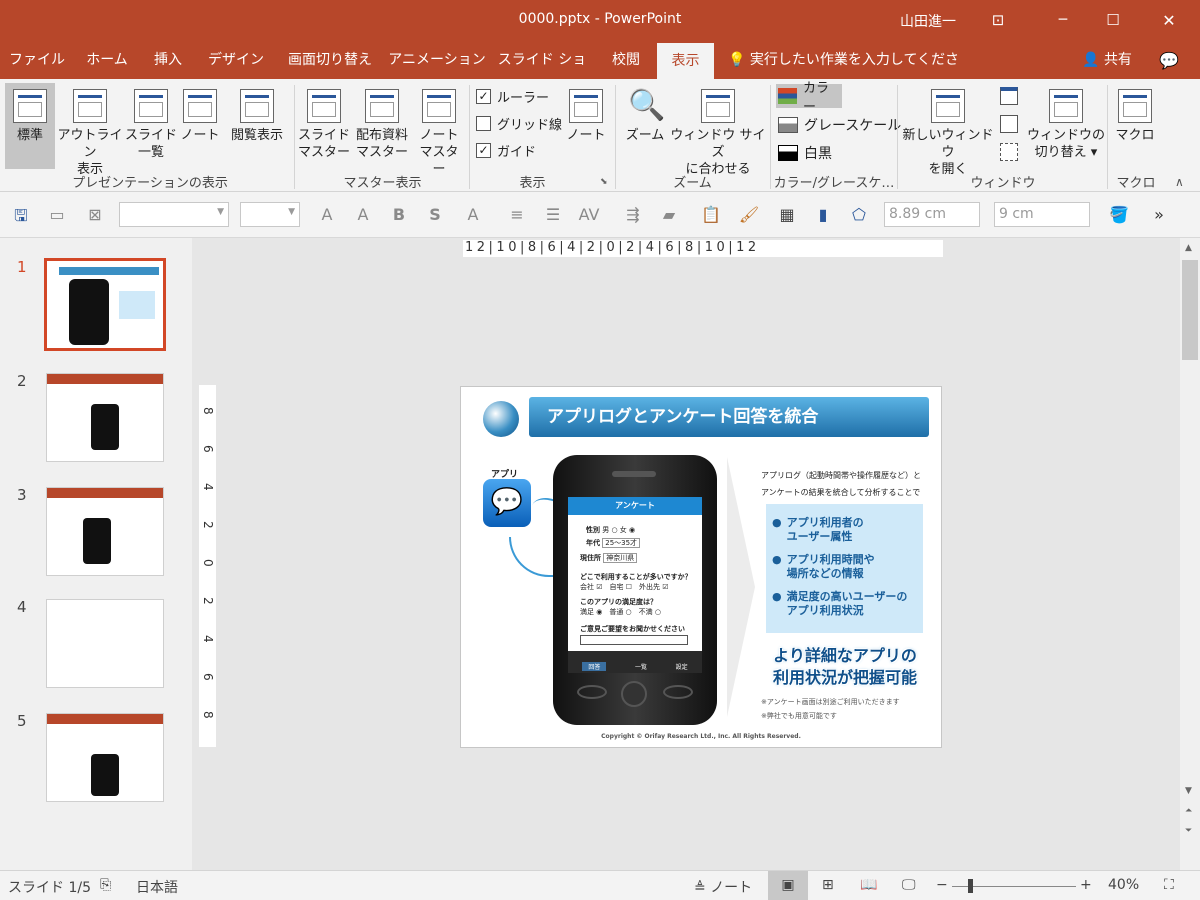  I want to click on switch-windows-button: ウィンドウの 切り替え ▾, so click(1066, 125).